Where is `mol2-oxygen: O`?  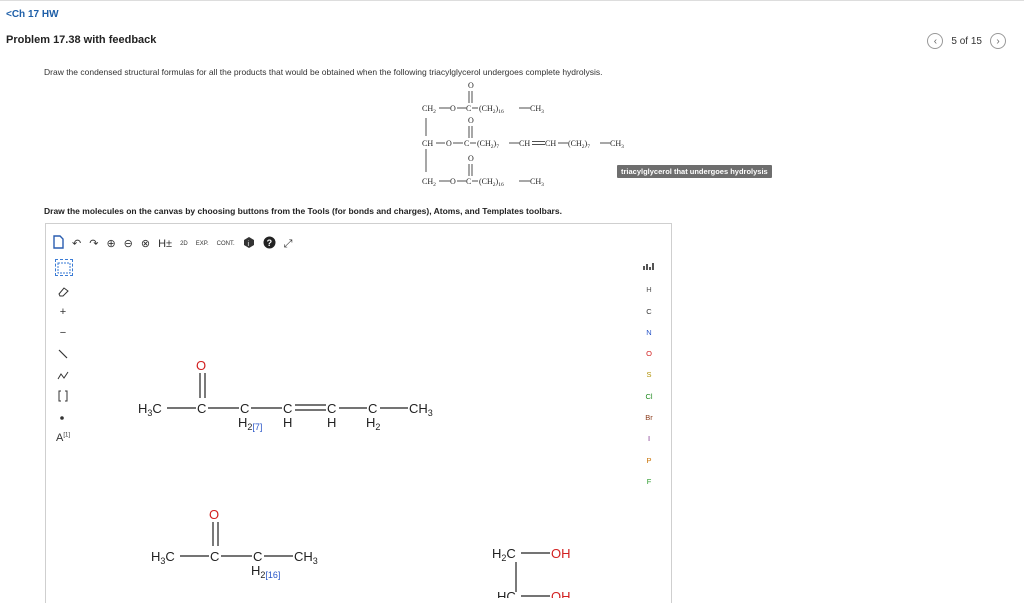 mol2-oxygen: O is located at coordinates (214, 514).